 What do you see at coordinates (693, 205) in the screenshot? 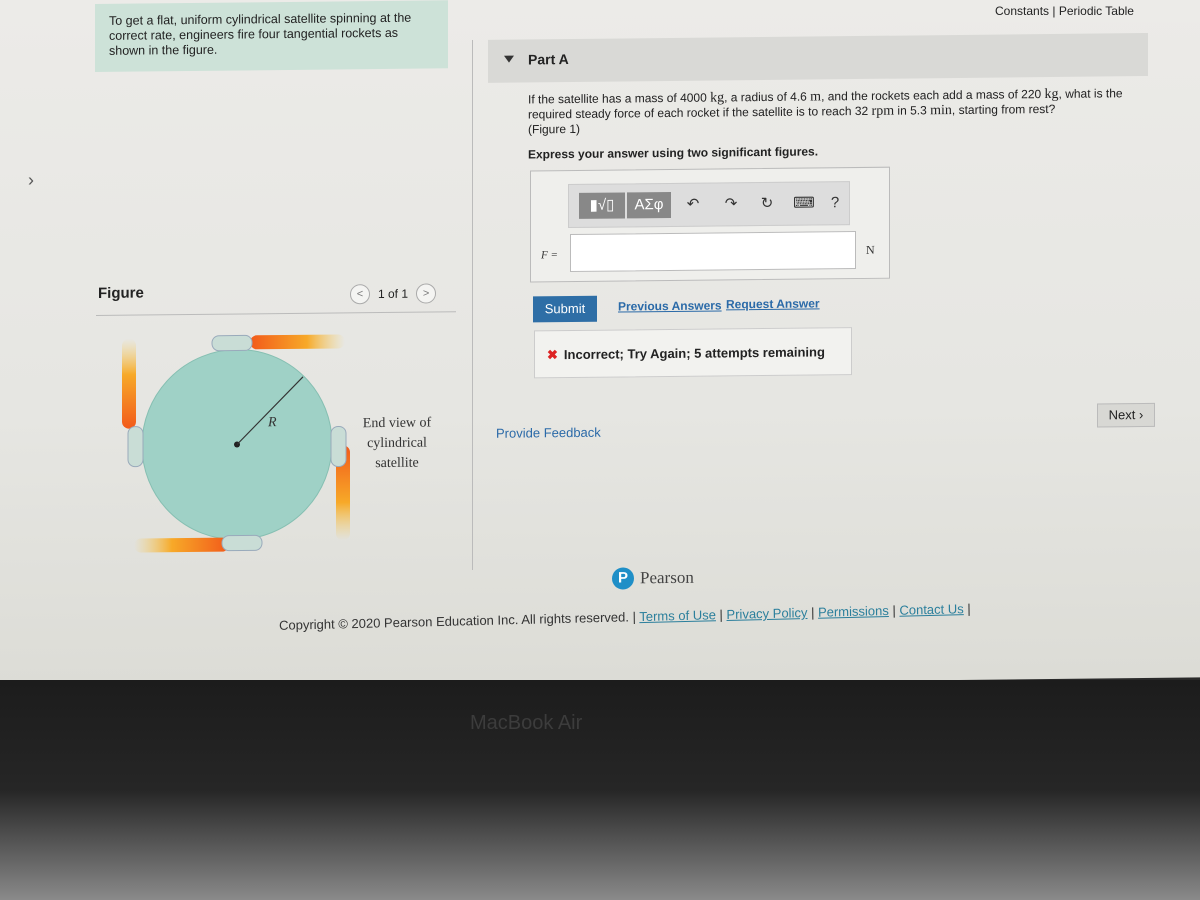
I see `undo-icon: ↶` at bounding box center [693, 205].